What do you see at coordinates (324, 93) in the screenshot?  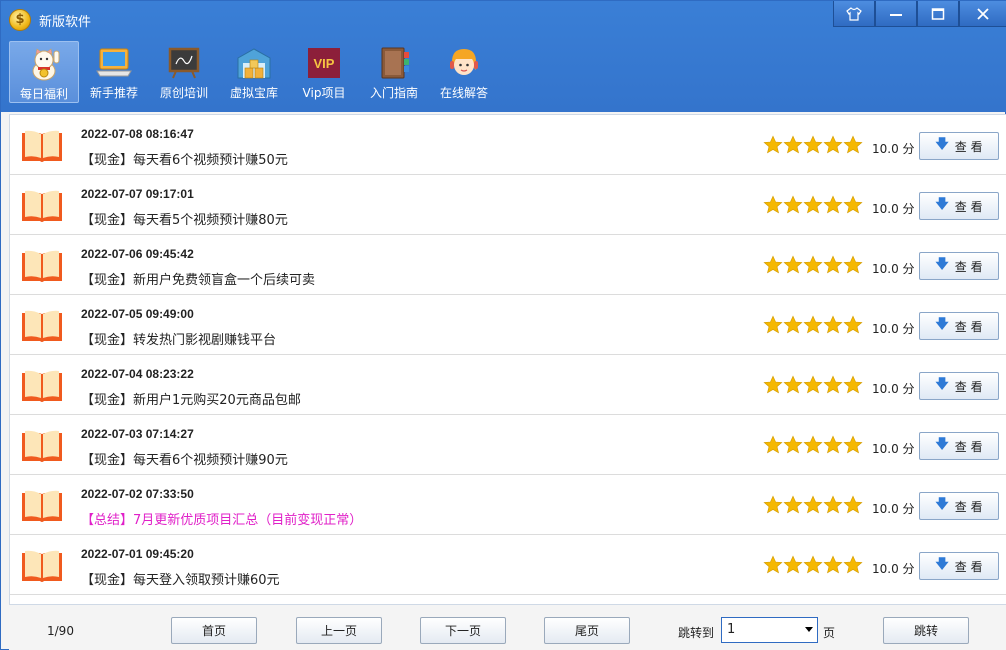 I see `nav-label: Vip项目` at bounding box center [324, 93].